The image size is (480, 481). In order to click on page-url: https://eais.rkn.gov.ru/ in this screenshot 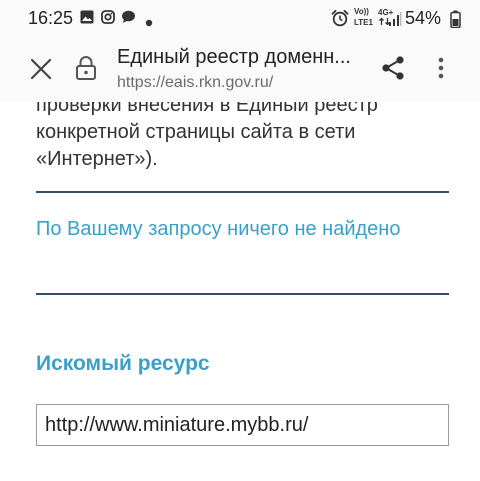, I will do `click(195, 83)`.